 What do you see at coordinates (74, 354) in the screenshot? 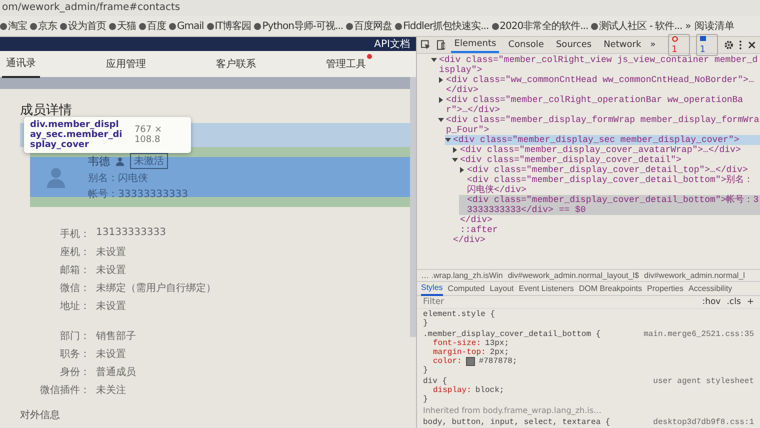
I see `field-label: 职务：` at bounding box center [74, 354].